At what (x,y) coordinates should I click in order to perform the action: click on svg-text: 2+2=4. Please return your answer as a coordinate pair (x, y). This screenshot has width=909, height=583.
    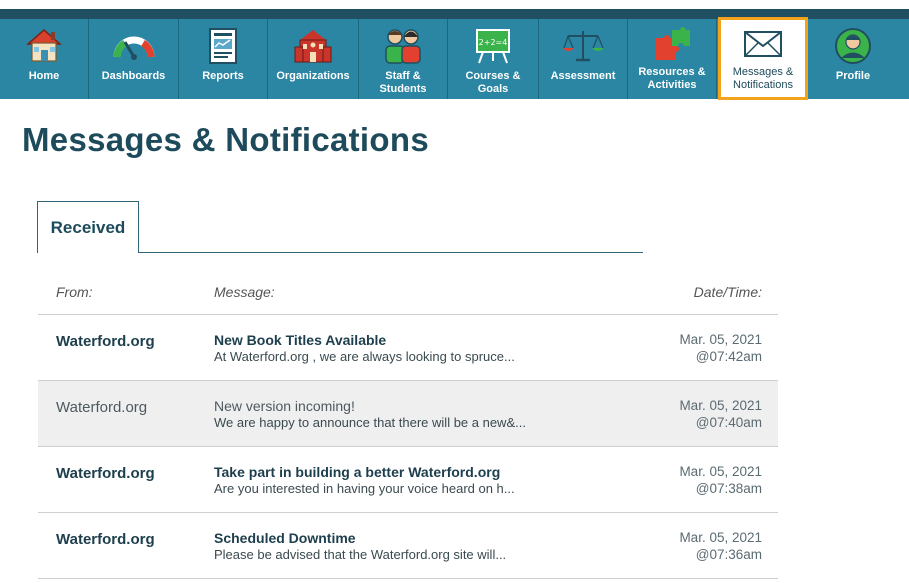
    Looking at the image, I should click on (493, 42).